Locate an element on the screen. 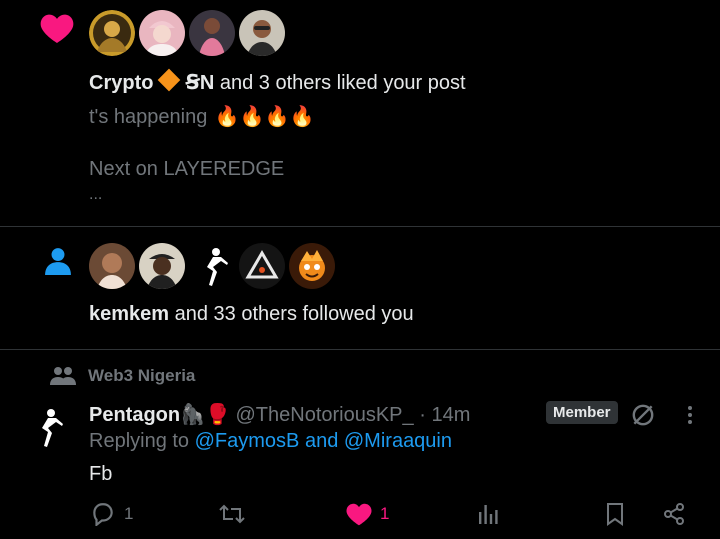  follow-summary: kemkem and 33 others followed you is located at coordinates (251, 314).